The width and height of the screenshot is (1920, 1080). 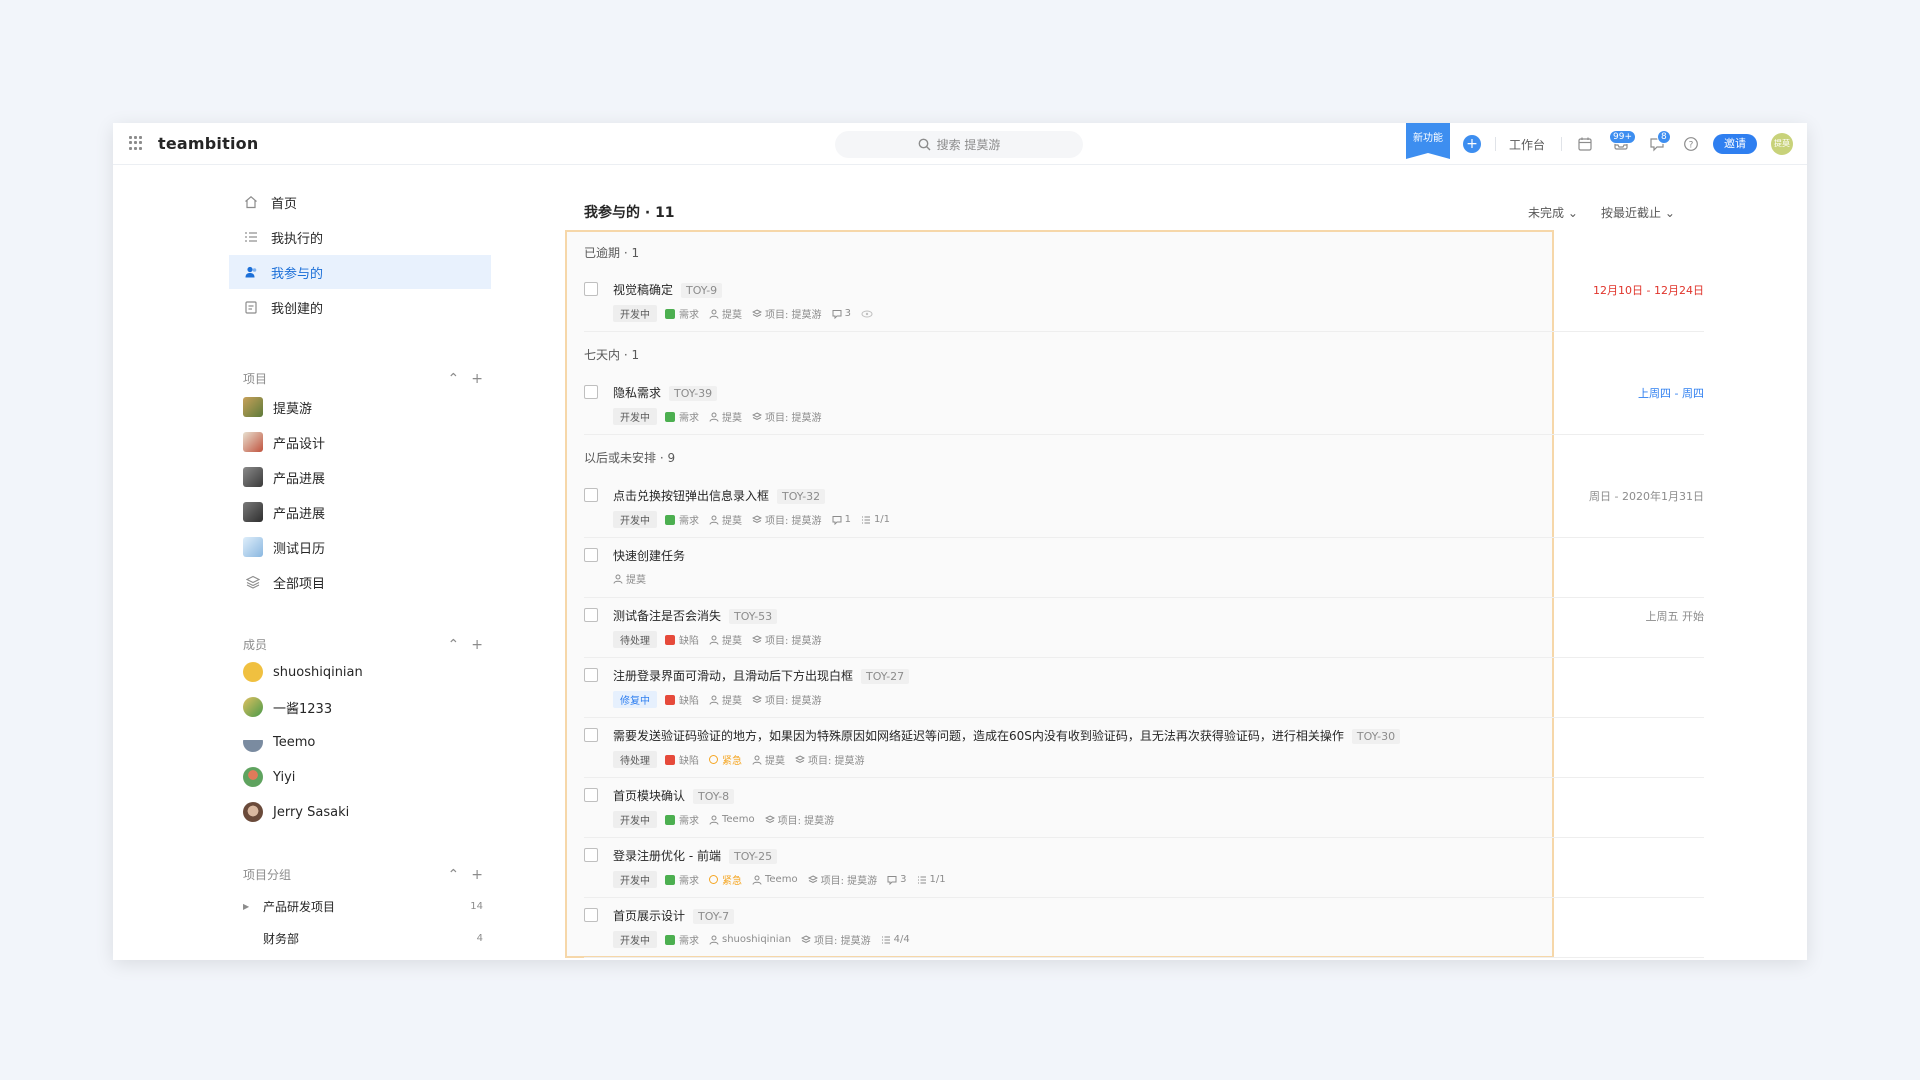 I want to click on member-label: Yiyi, so click(x=284, y=777).